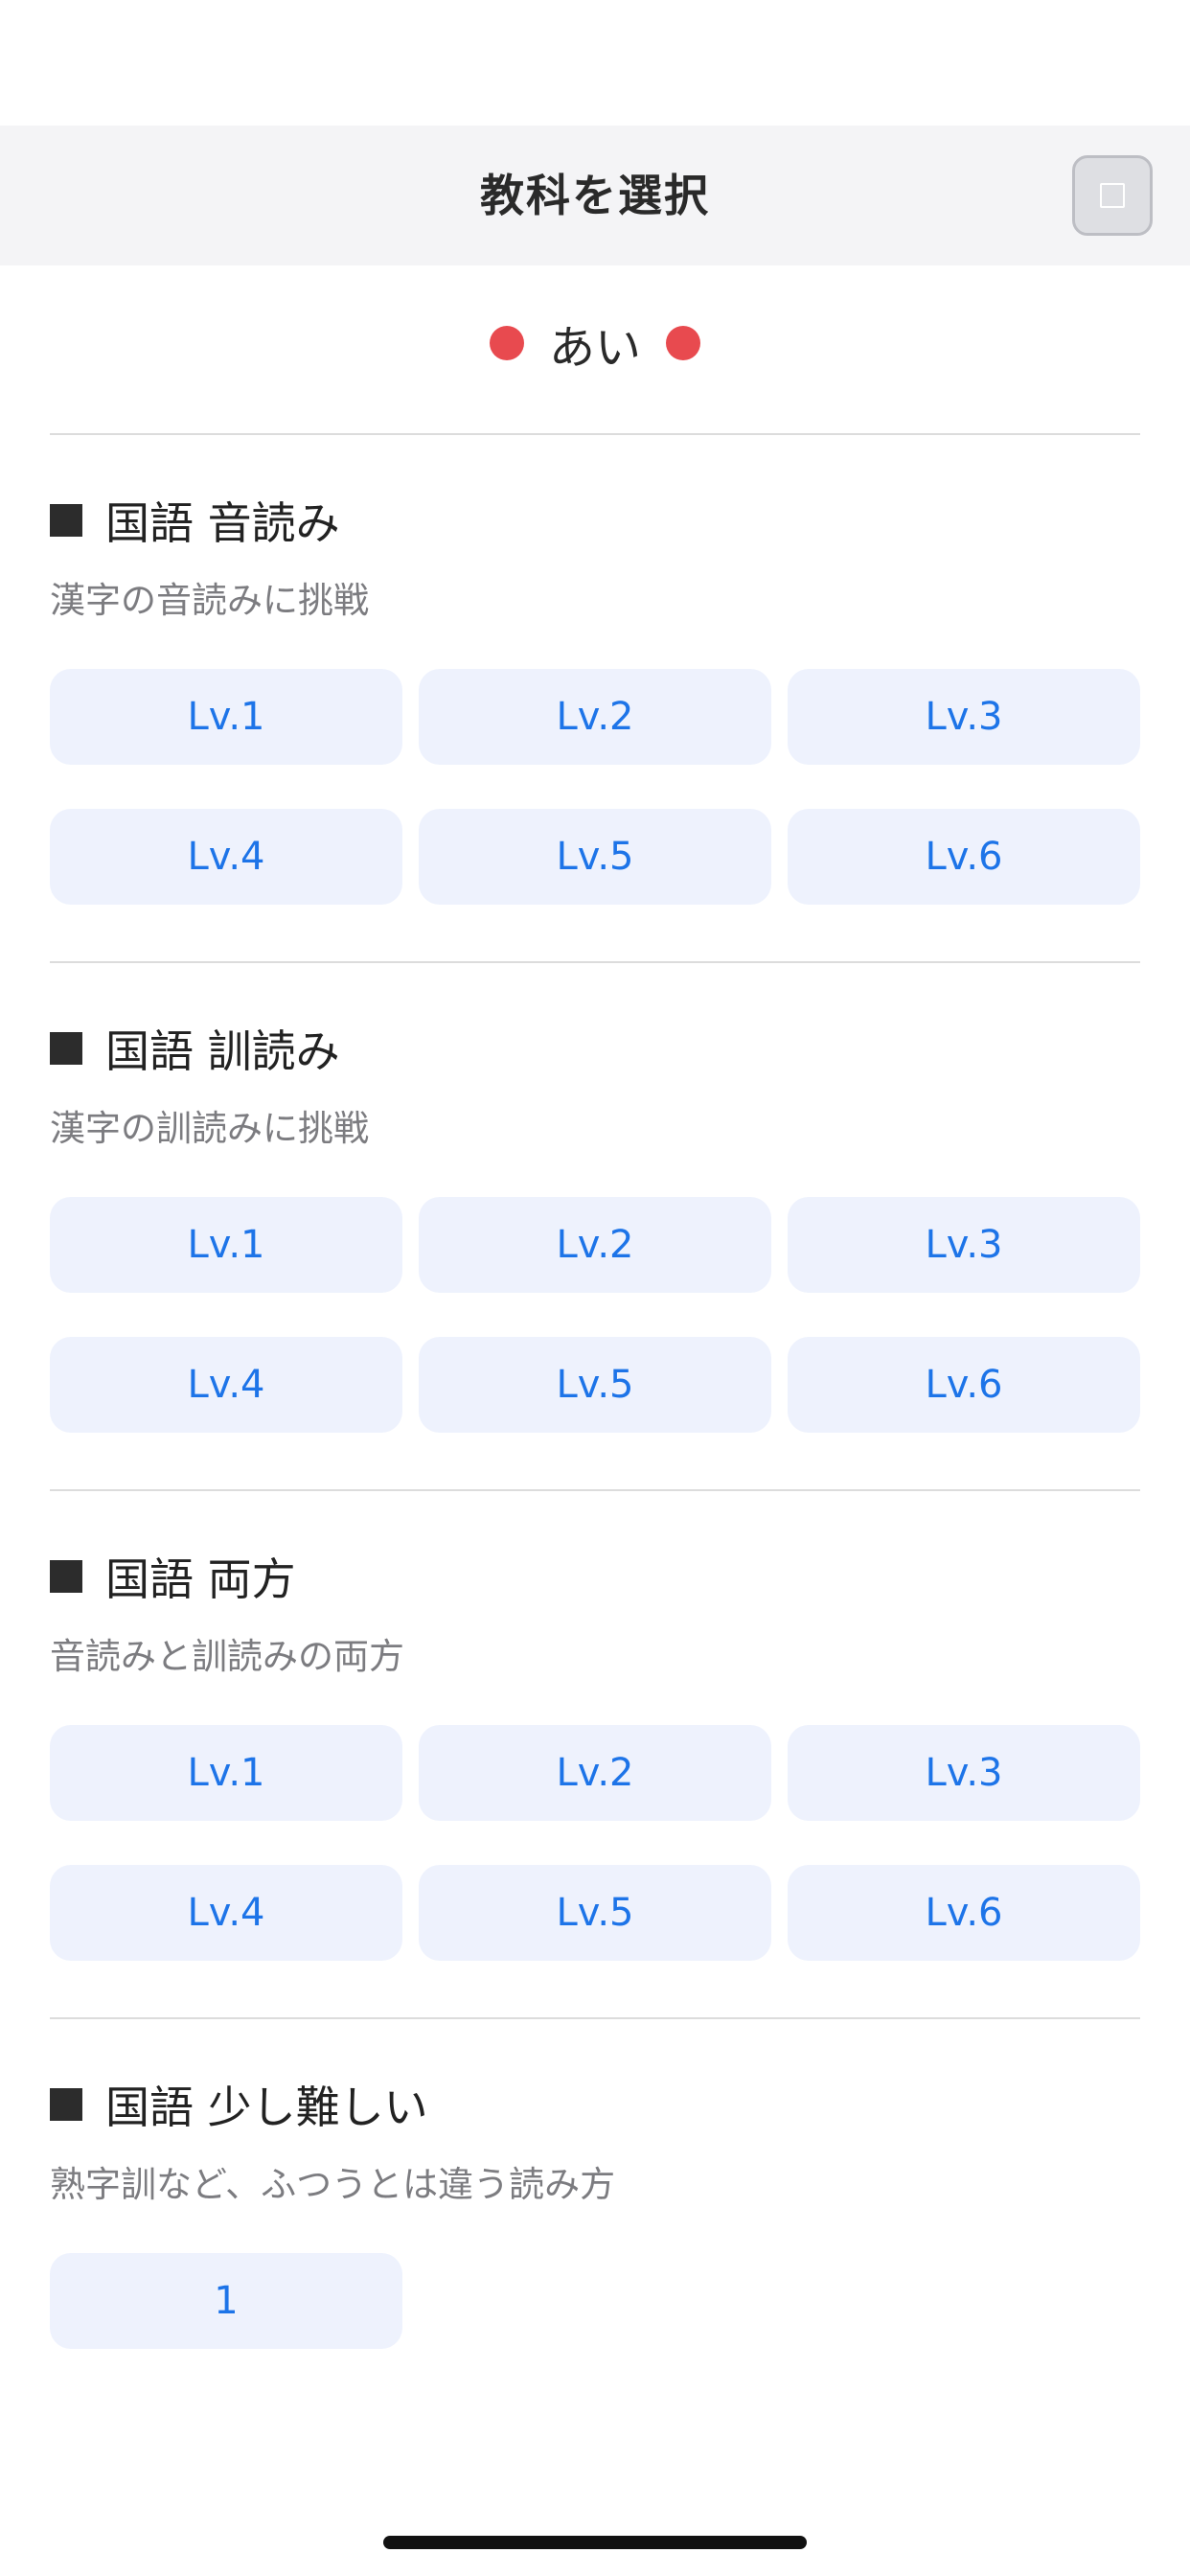 The height and width of the screenshot is (2576, 1190). I want to click on section-title-text: 国語 訓読み, so click(222, 1051).